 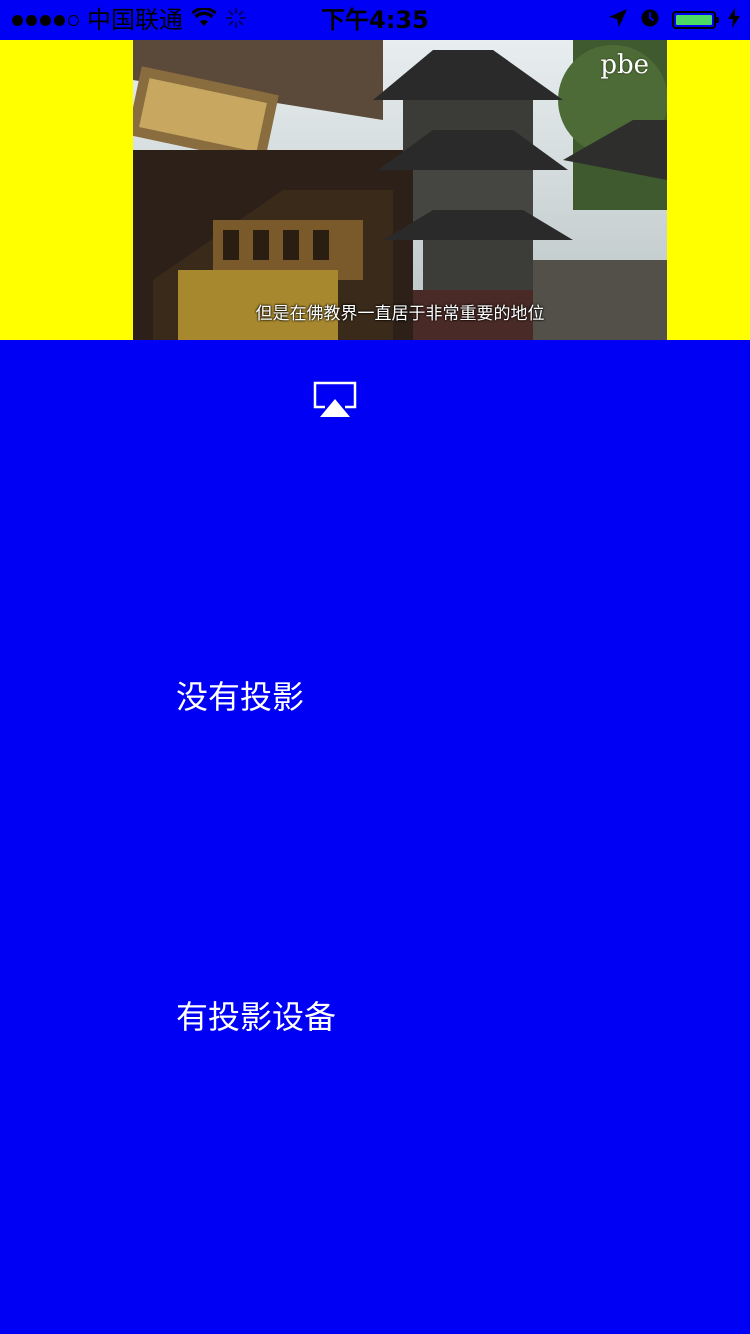 I want to click on battery-icon, so click(x=695, y=20).